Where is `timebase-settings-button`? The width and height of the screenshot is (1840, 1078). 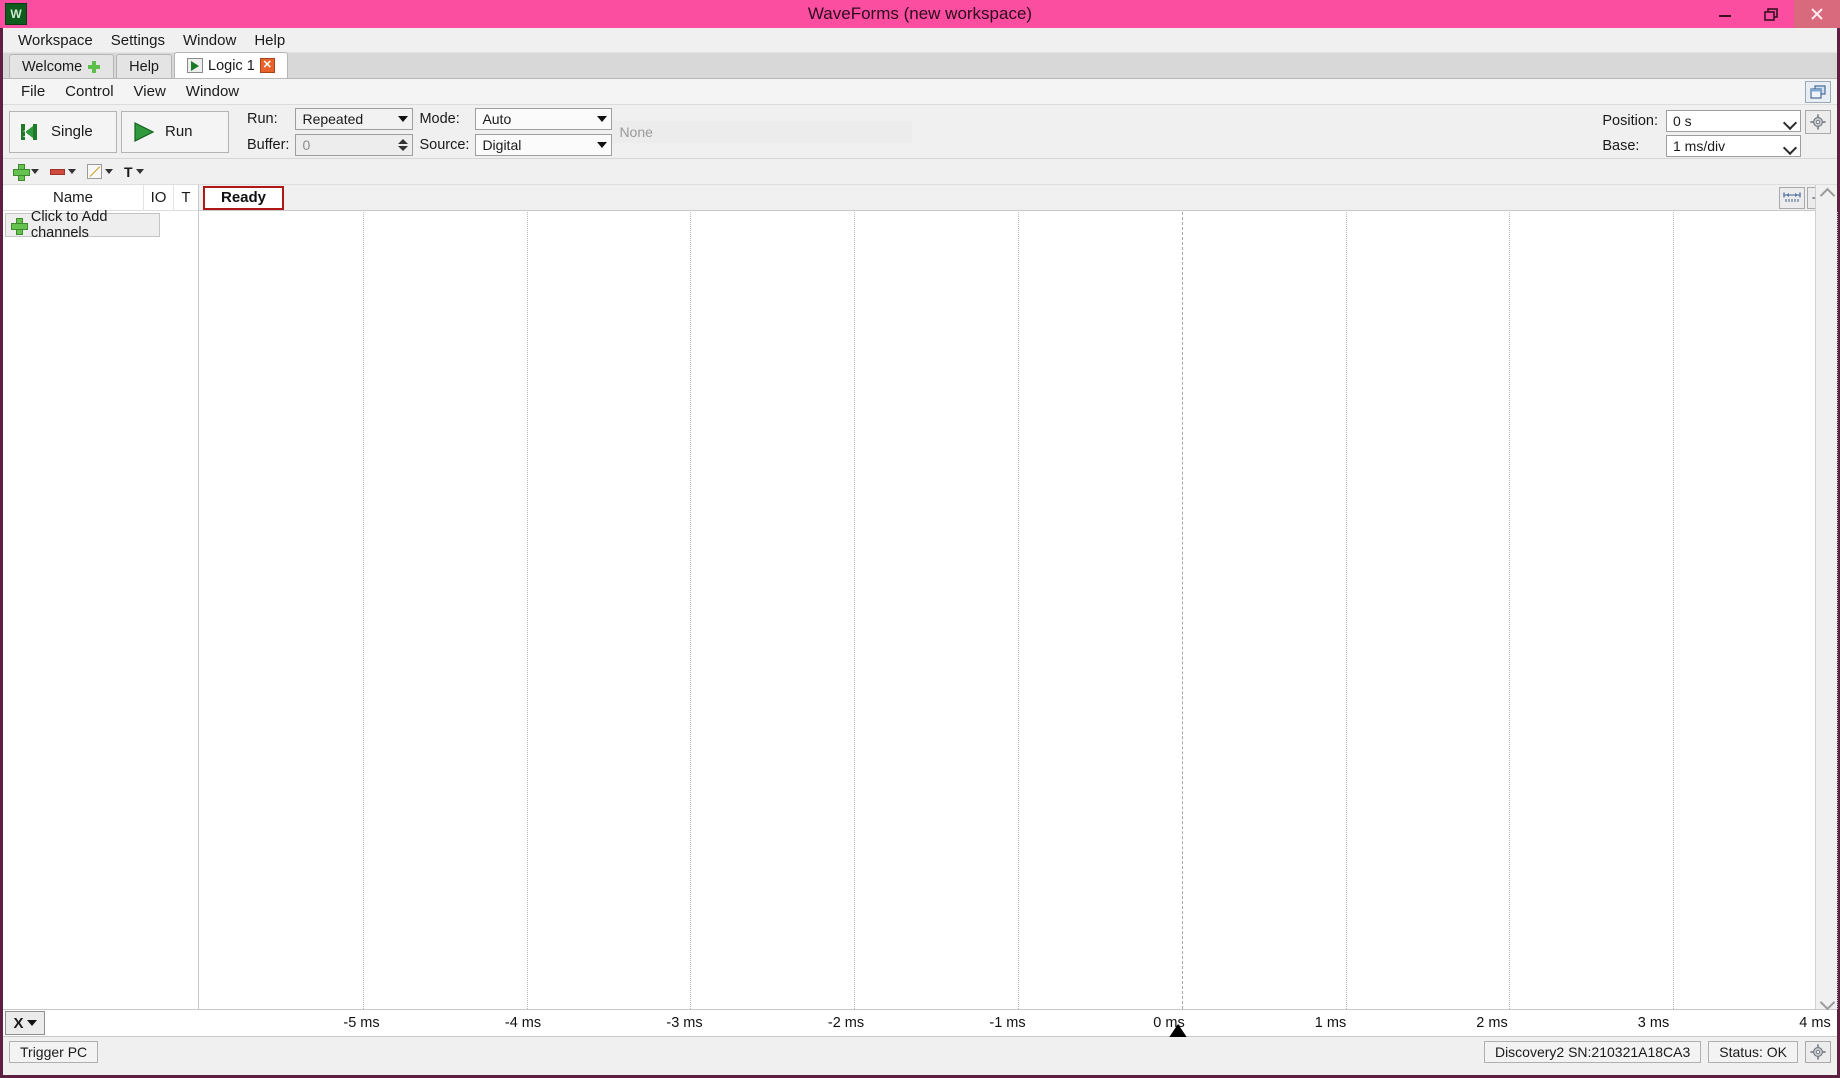 timebase-settings-button is located at coordinates (1818, 122).